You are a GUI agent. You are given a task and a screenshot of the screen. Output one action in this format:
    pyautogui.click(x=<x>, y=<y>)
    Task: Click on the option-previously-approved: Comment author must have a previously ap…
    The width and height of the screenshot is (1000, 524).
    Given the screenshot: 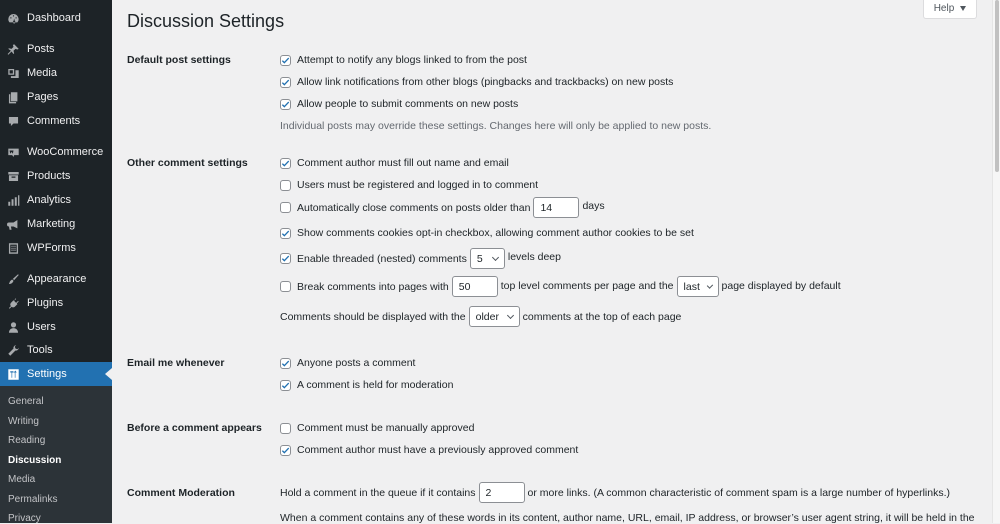 What is the action you would take?
    pyautogui.click(x=429, y=450)
    